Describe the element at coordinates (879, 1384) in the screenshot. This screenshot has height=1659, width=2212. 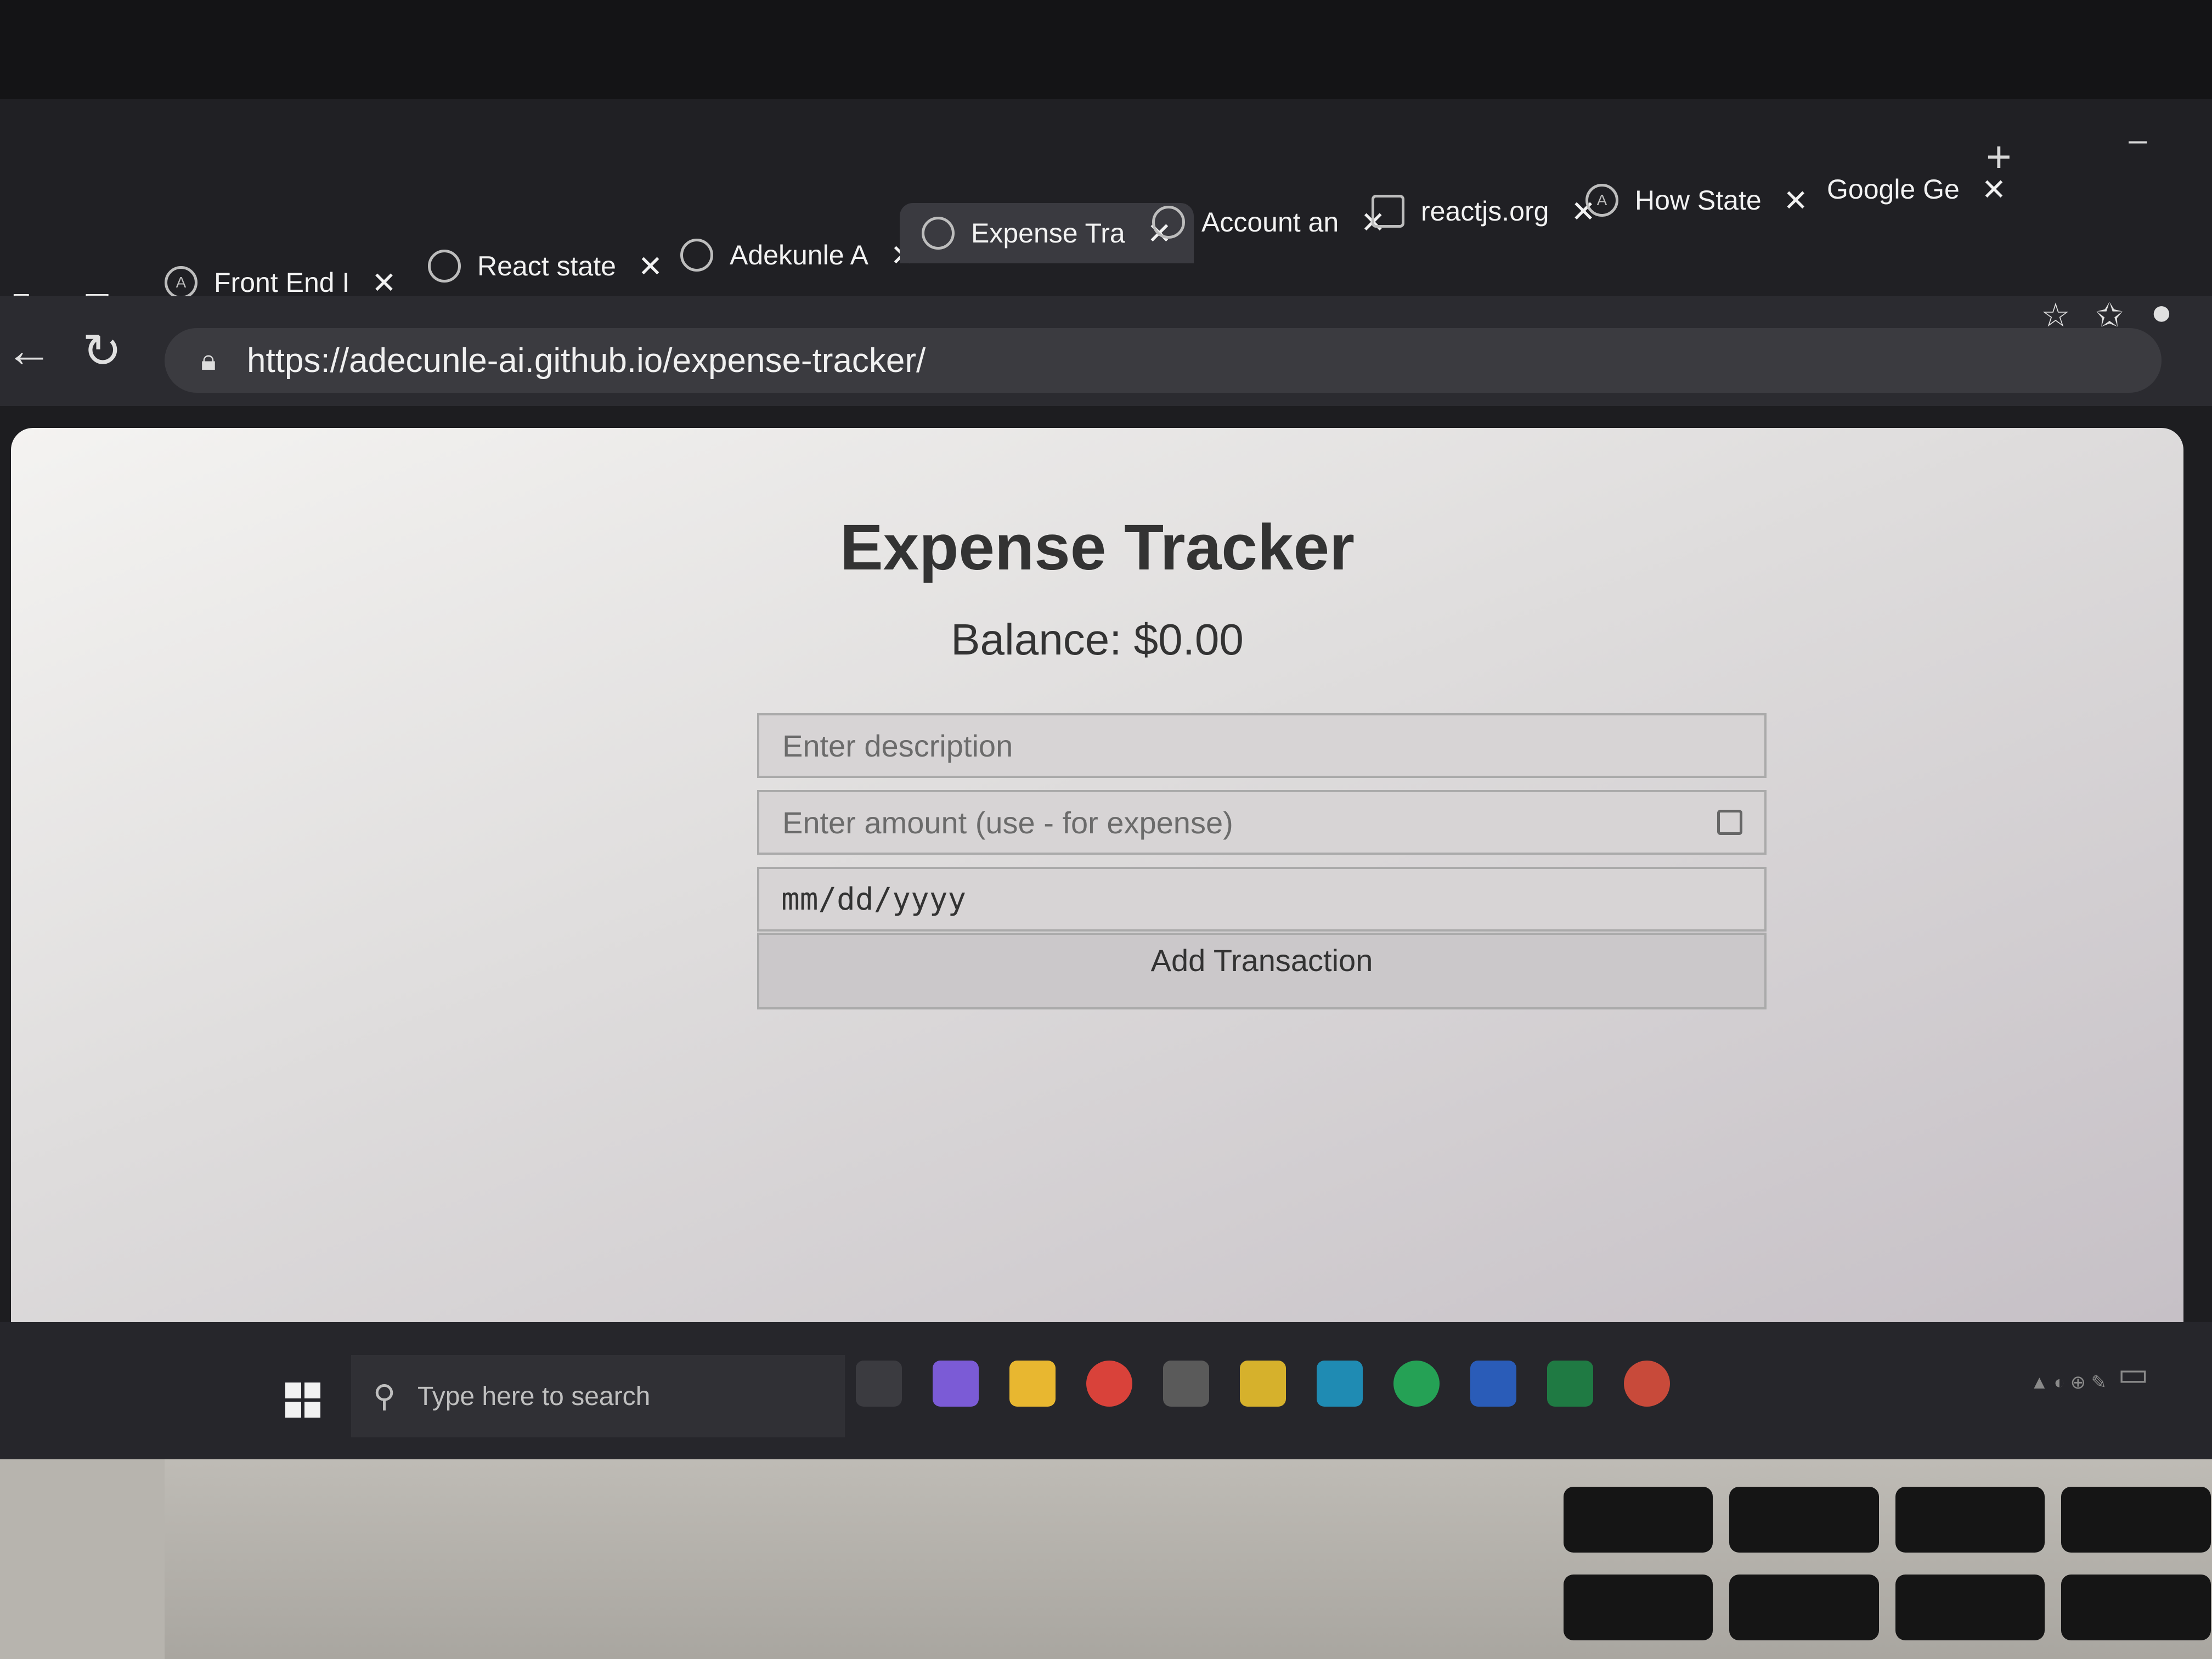
I see `task-view-icon` at that location.